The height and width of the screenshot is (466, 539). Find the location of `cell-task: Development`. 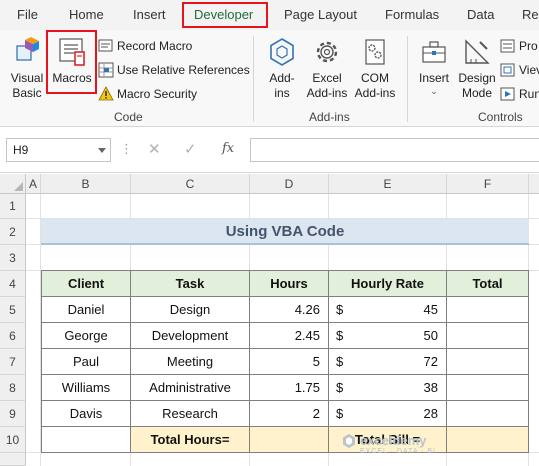

cell-task: Development is located at coordinates (190, 336).